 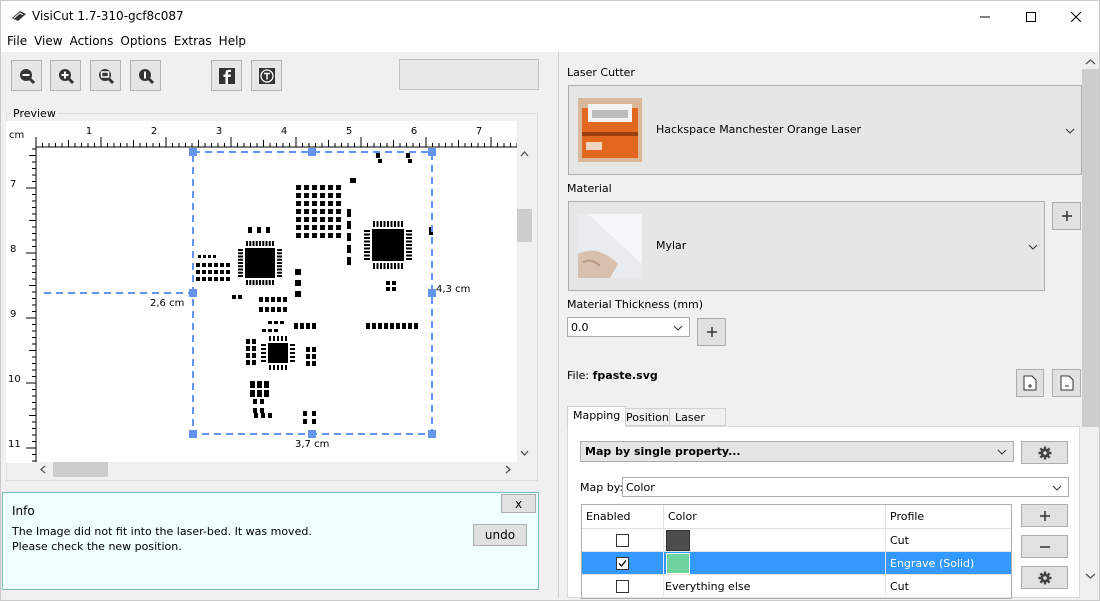 What do you see at coordinates (524, 304) in the screenshot?
I see `preview-vertical-scrollbar` at bounding box center [524, 304].